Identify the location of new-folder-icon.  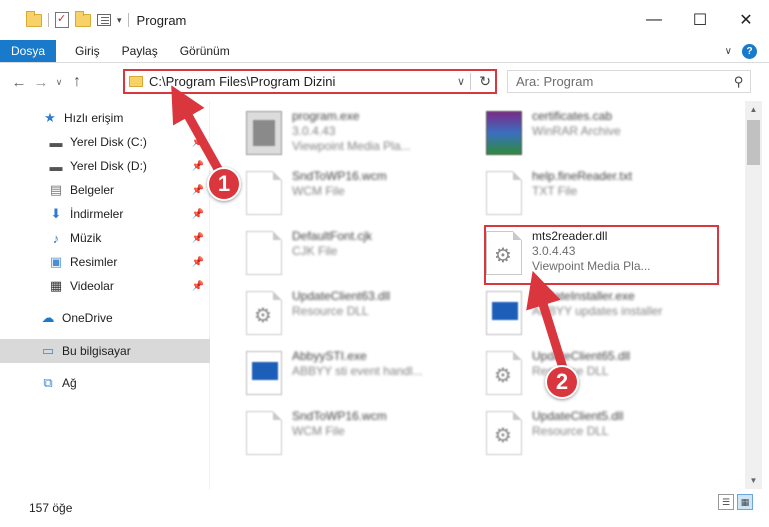
(83, 18).